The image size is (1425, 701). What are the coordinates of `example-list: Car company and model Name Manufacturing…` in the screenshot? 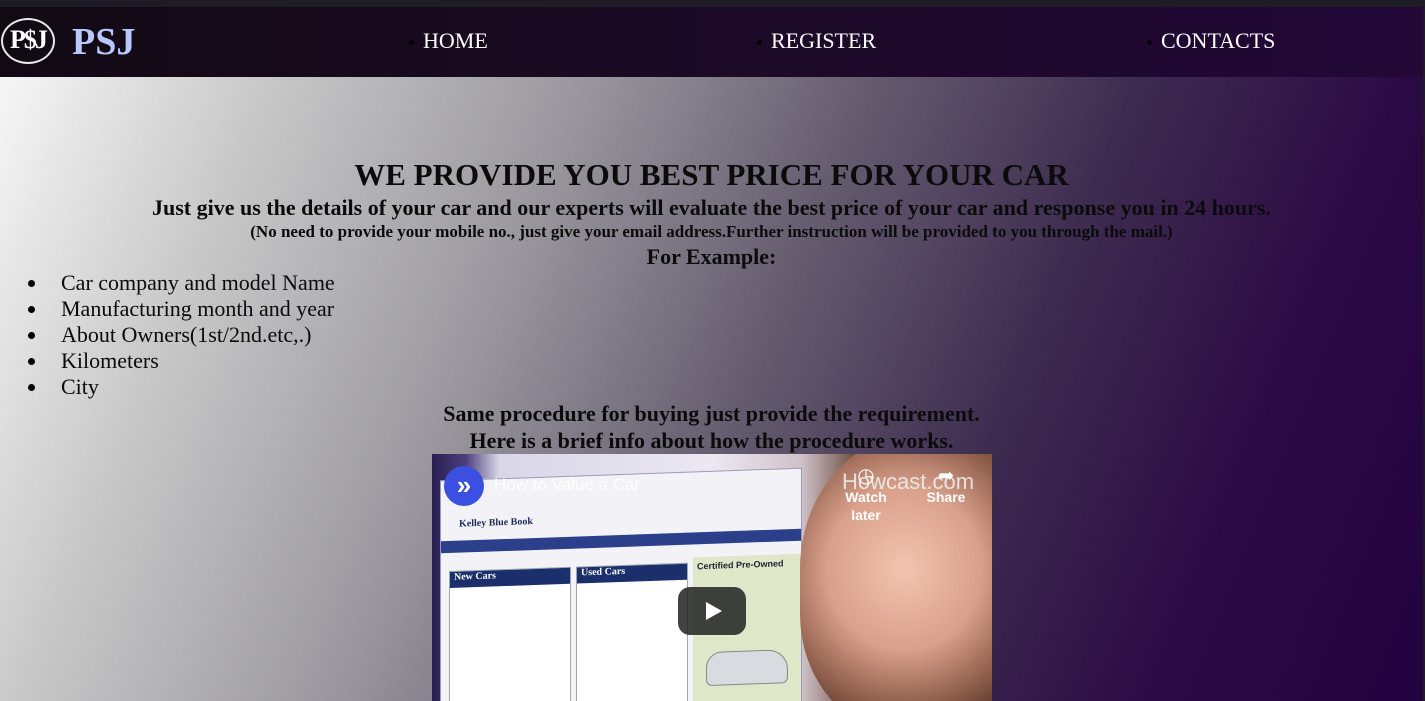 It's located at (181, 335).